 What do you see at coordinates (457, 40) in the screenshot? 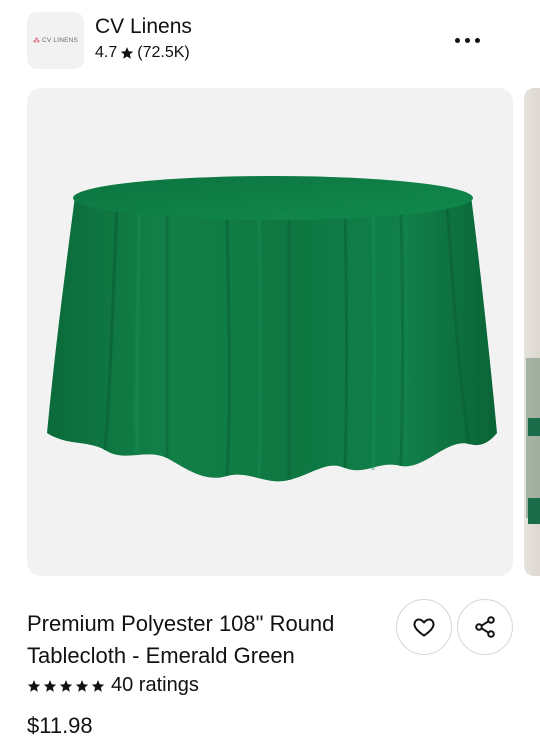
I see `more-horizontal-icon` at bounding box center [457, 40].